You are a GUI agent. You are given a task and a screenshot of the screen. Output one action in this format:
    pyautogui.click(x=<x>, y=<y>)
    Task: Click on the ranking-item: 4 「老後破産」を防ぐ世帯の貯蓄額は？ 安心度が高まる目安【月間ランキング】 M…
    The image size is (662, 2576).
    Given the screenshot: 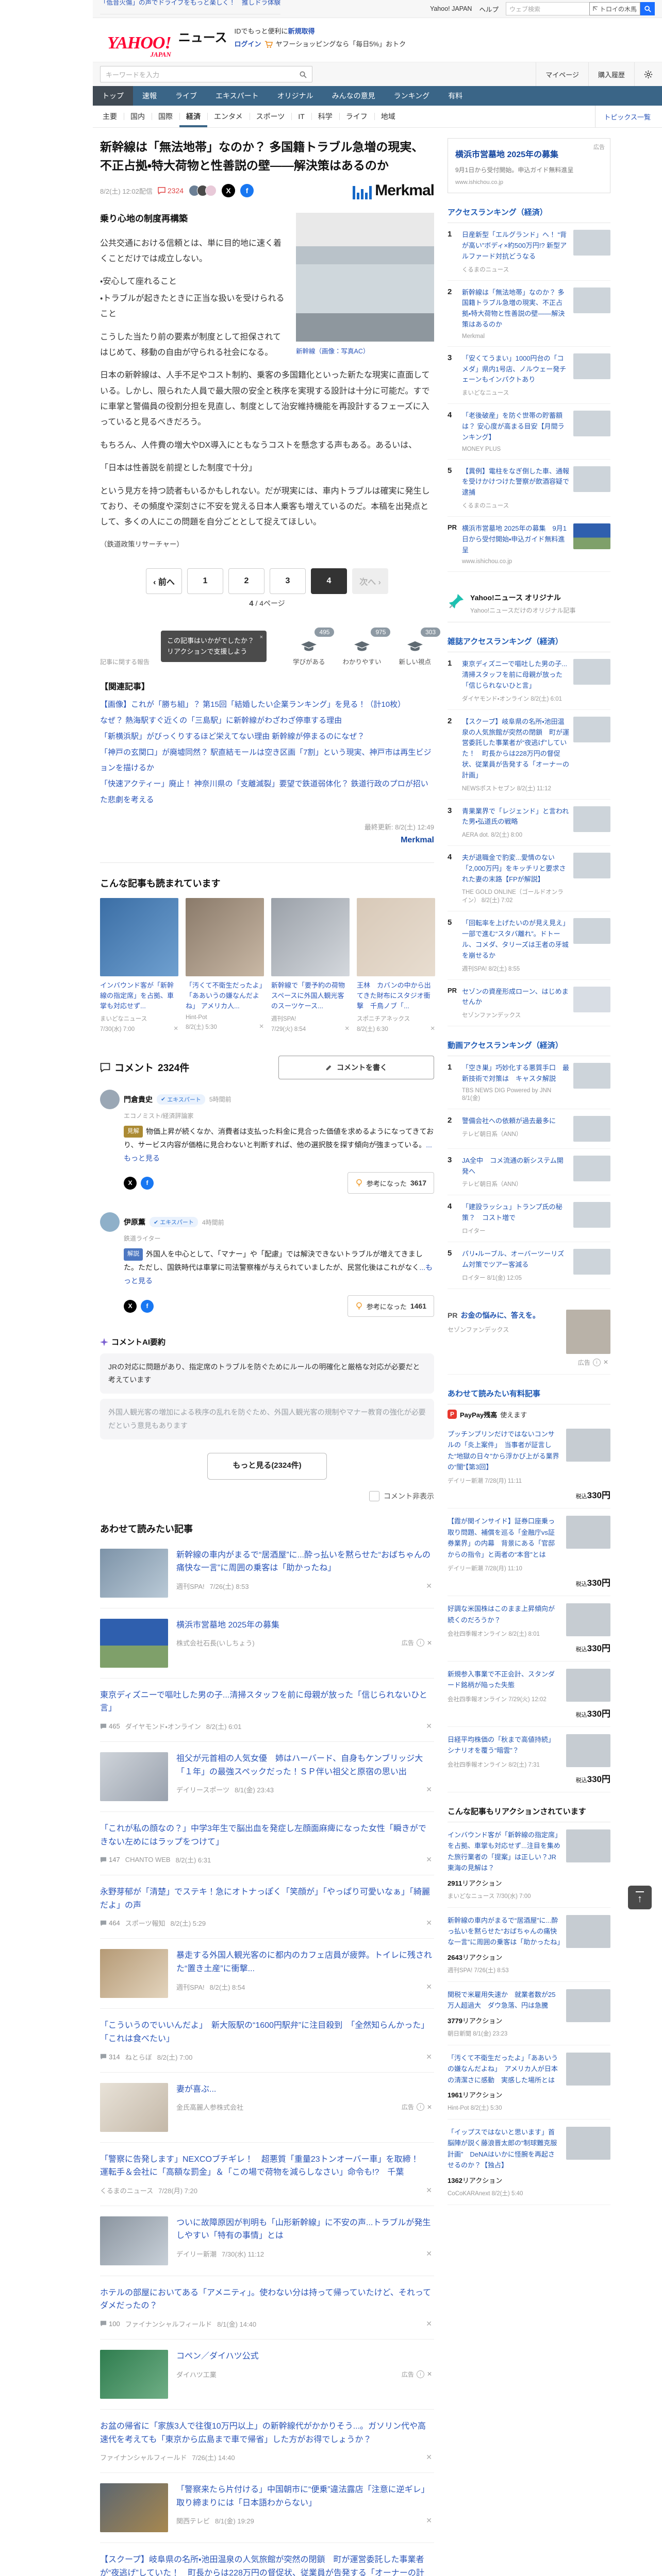 What is the action you would take?
    pyautogui.click(x=529, y=432)
    